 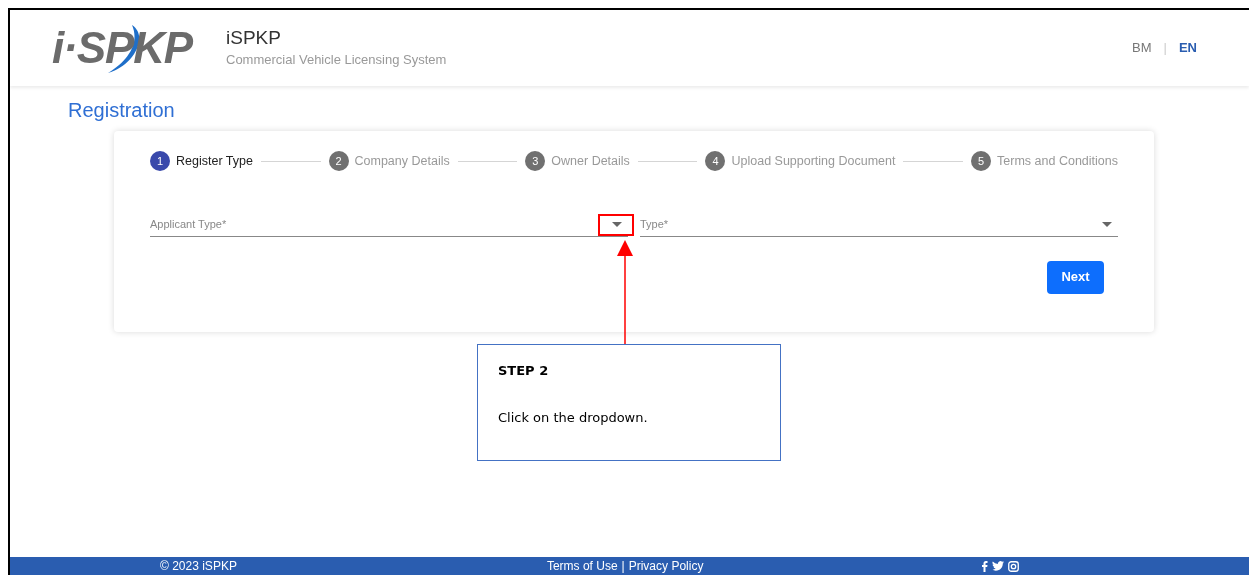 What do you see at coordinates (535, 161) in the screenshot?
I see `step-number: 3` at bounding box center [535, 161].